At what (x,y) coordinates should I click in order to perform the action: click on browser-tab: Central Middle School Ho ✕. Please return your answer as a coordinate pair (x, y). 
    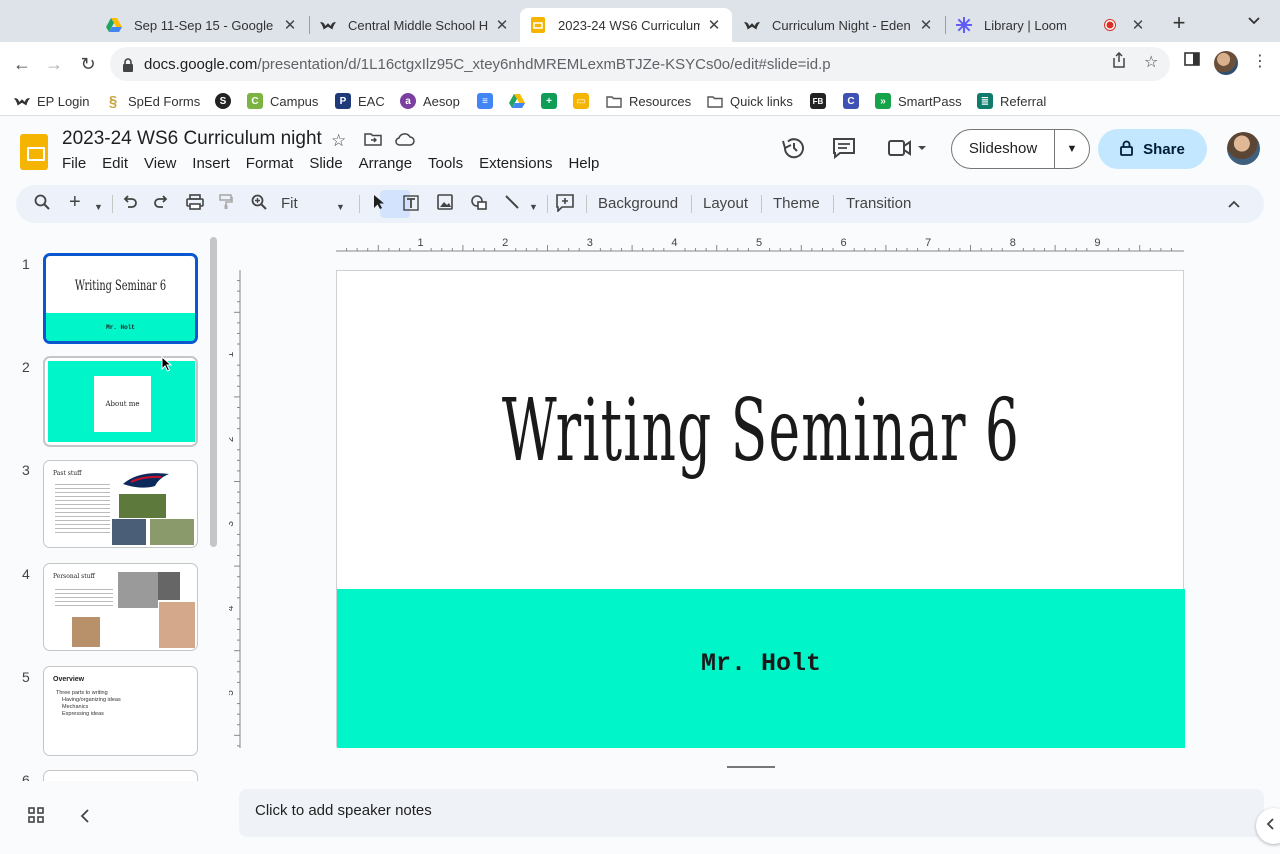
    Looking at the image, I should click on (415, 25).